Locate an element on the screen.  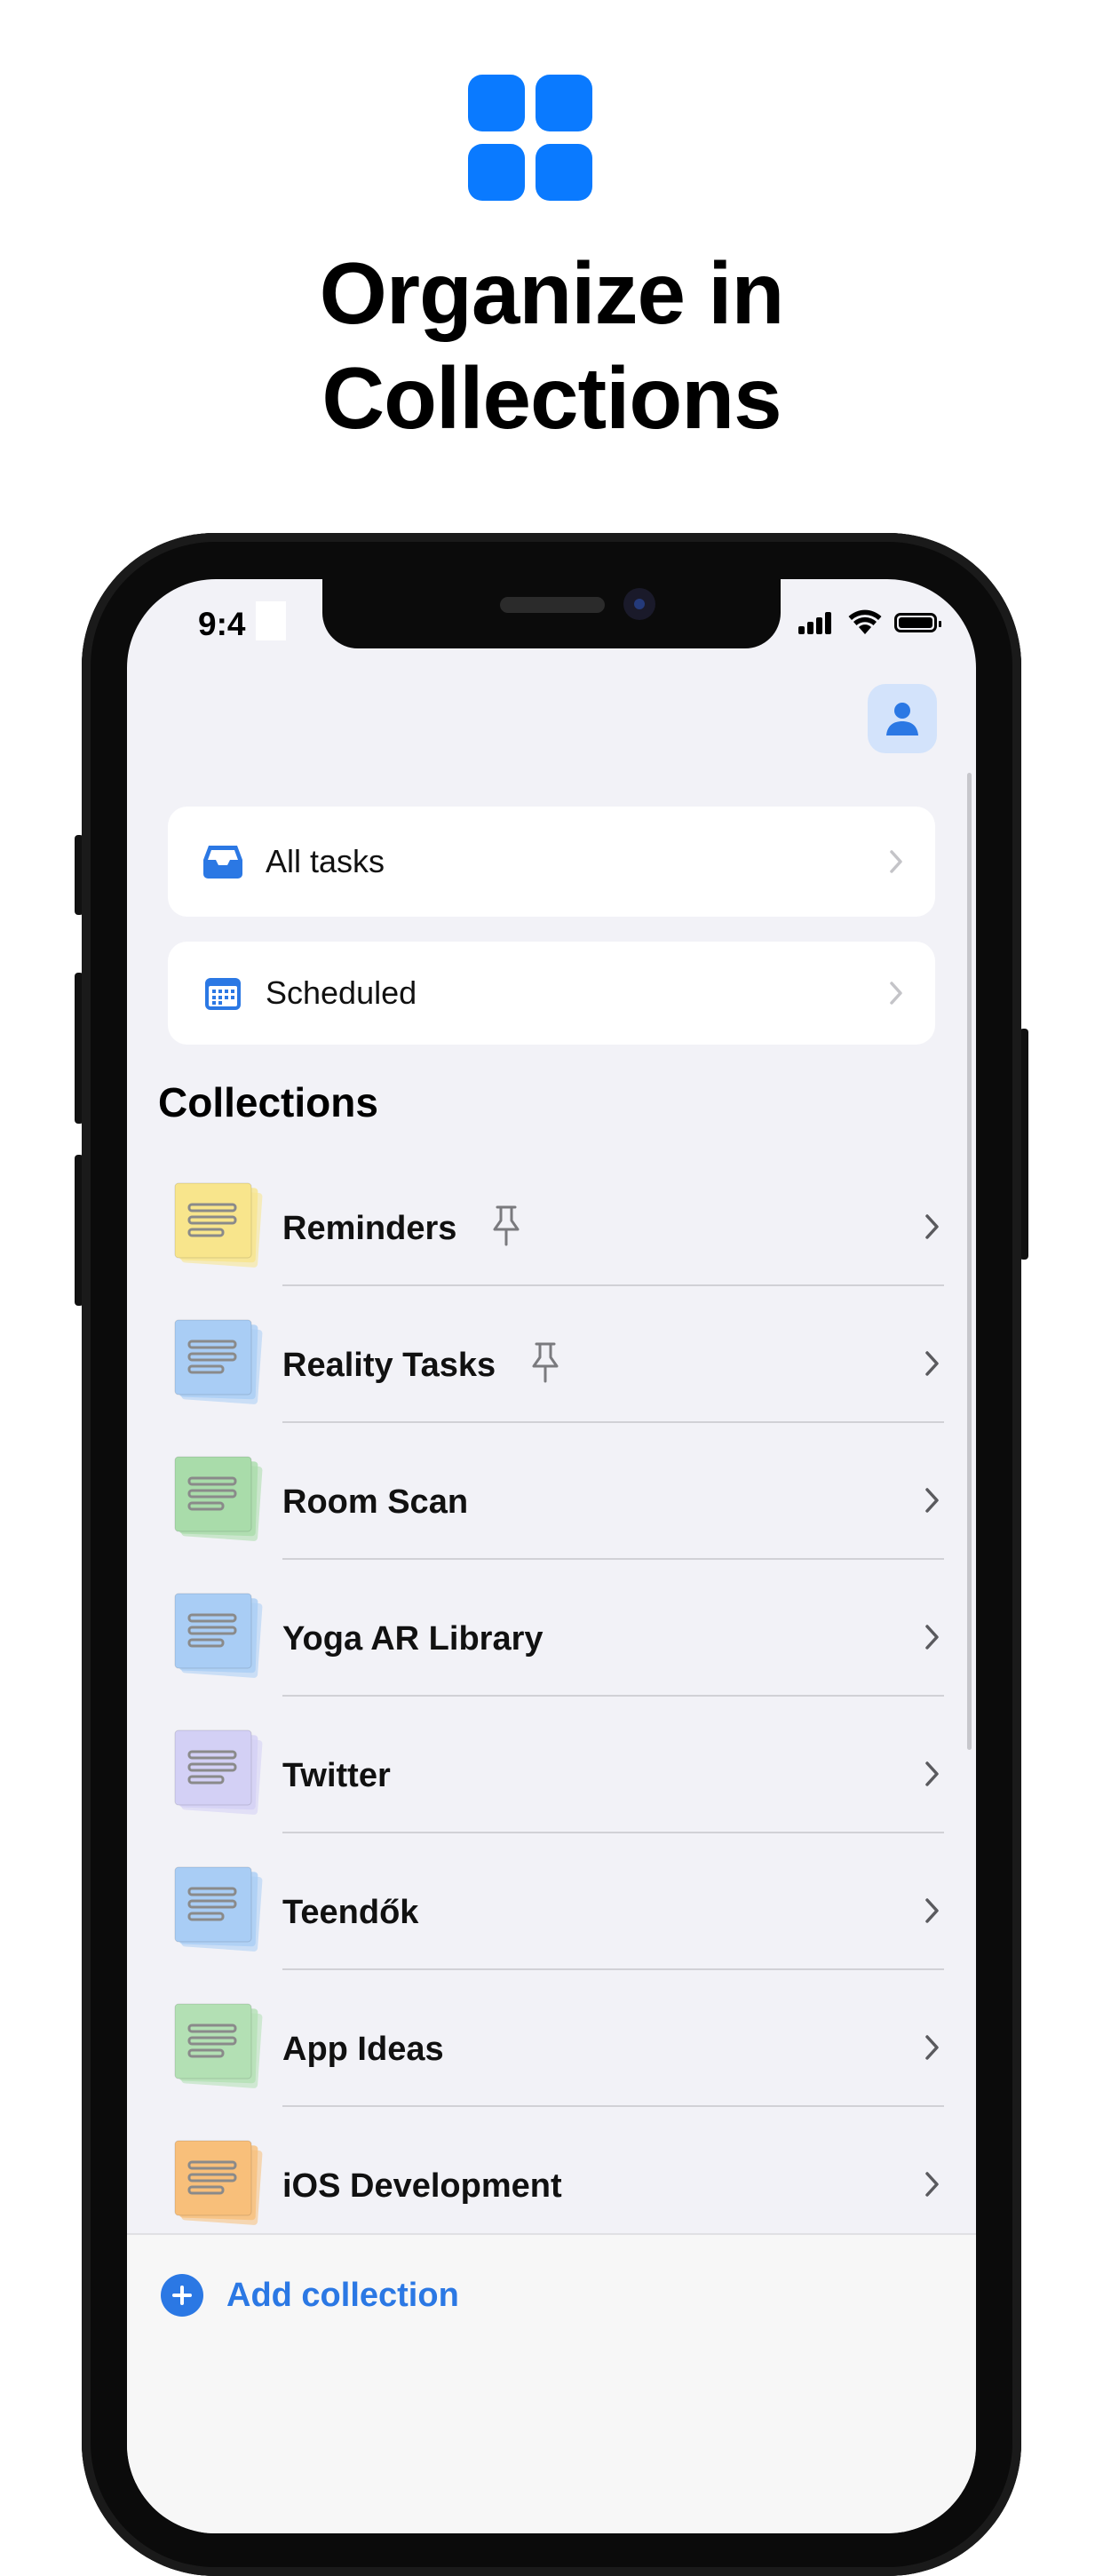
time-mask is located at coordinates (271, 620).